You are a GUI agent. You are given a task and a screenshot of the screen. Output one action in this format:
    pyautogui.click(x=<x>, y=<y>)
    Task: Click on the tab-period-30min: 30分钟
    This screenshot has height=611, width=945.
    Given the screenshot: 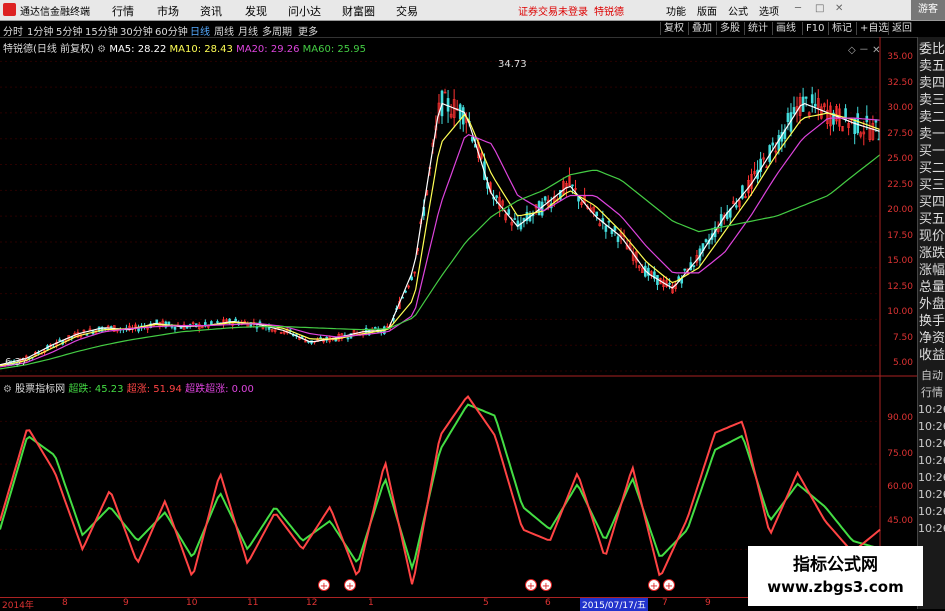 What is the action you would take?
    pyautogui.click(x=136, y=30)
    